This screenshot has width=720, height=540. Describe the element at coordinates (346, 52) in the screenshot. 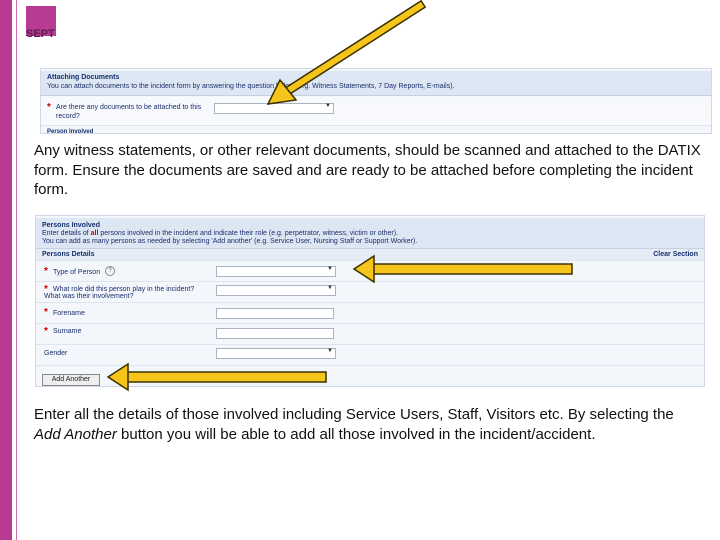

I see `arrow-to-attach-question` at that location.